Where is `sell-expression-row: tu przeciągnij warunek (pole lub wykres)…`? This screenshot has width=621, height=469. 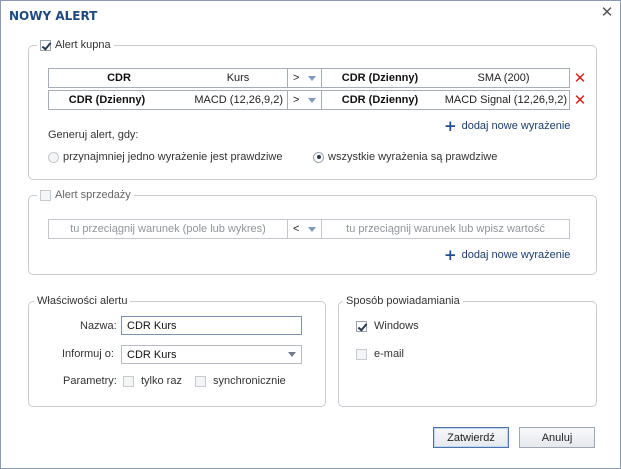
sell-expression-row: tu przeciągnij warunek (pole lub wykres)… is located at coordinates (309, 229).